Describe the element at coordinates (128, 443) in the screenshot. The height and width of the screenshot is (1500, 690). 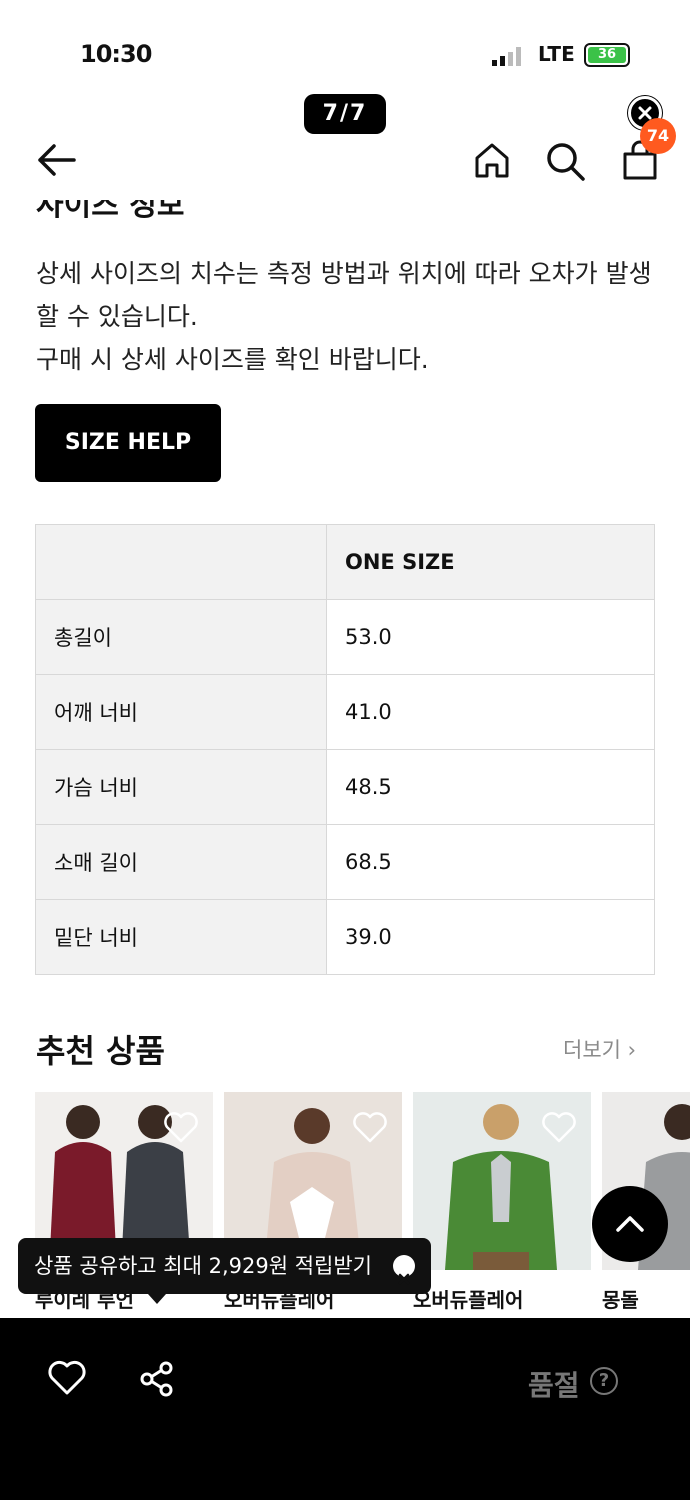
I see `size-help-button: SIZE HELP` at that location.